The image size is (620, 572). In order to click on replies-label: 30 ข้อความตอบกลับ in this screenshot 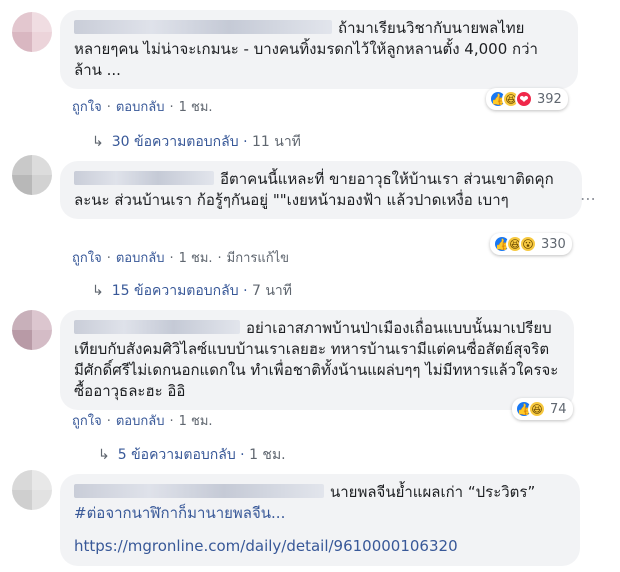, I will do `click(175, 142)`.